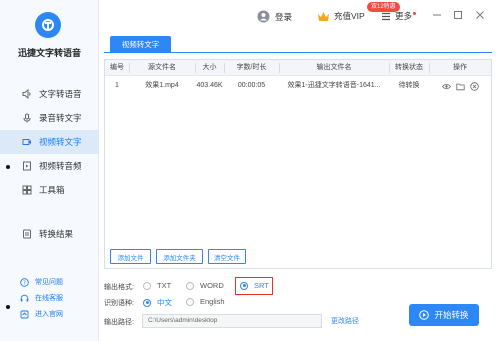 The image size is (499, 341). What do you see at coordinates (27, 94) in the screenshot?
I see `speaker-icon` at bounding box center [27, 94].